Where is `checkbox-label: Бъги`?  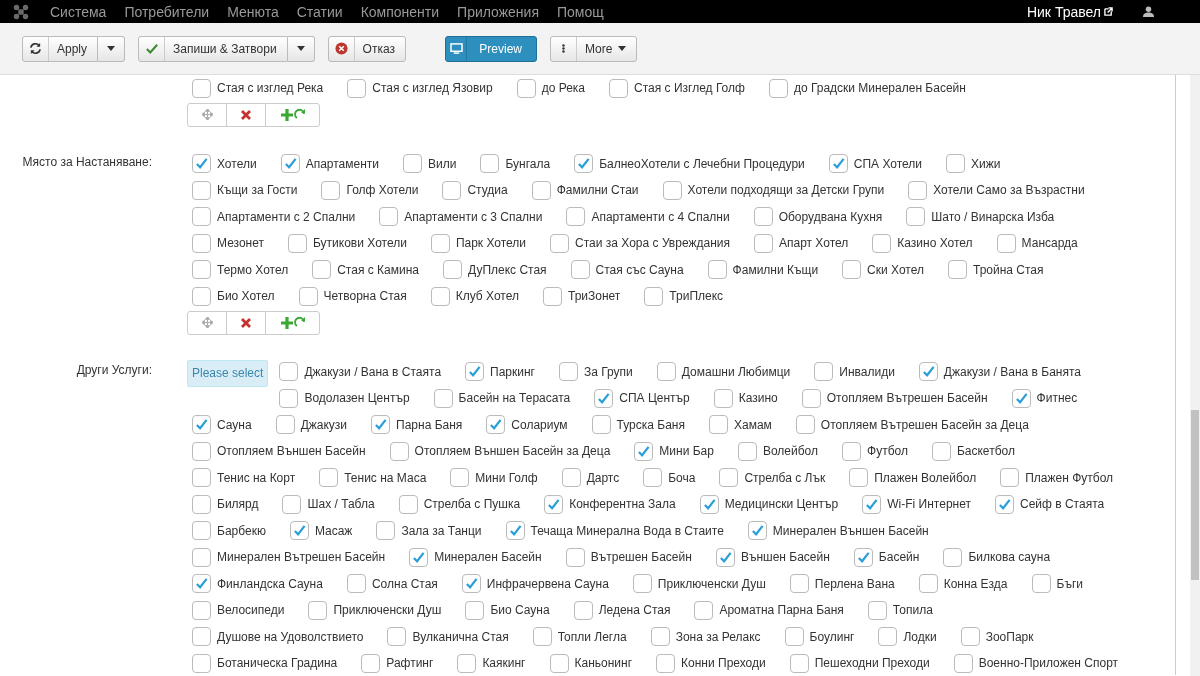
checkbox-label: Бъги is located at coordinates (1069, 583).